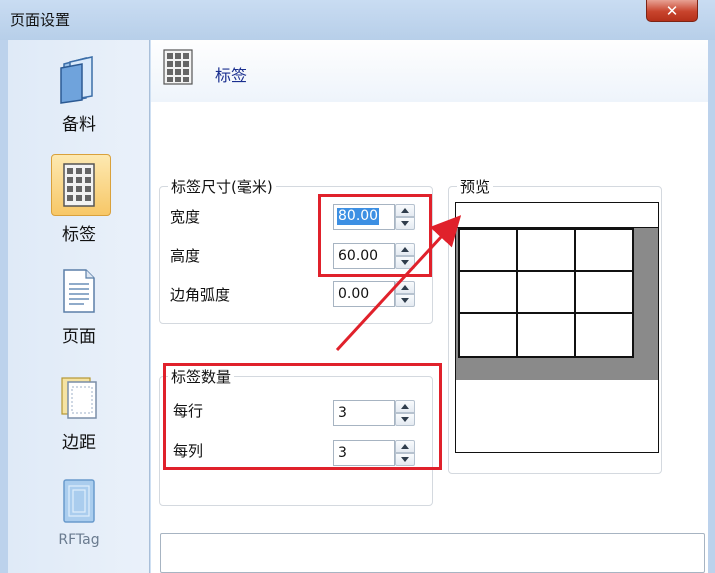 The width and height of the screenshot is (715, 573). What do you see at coordinates (79, 185) in the screenshot?
I see `label-grid-icon` at bounding box center [79, 185].